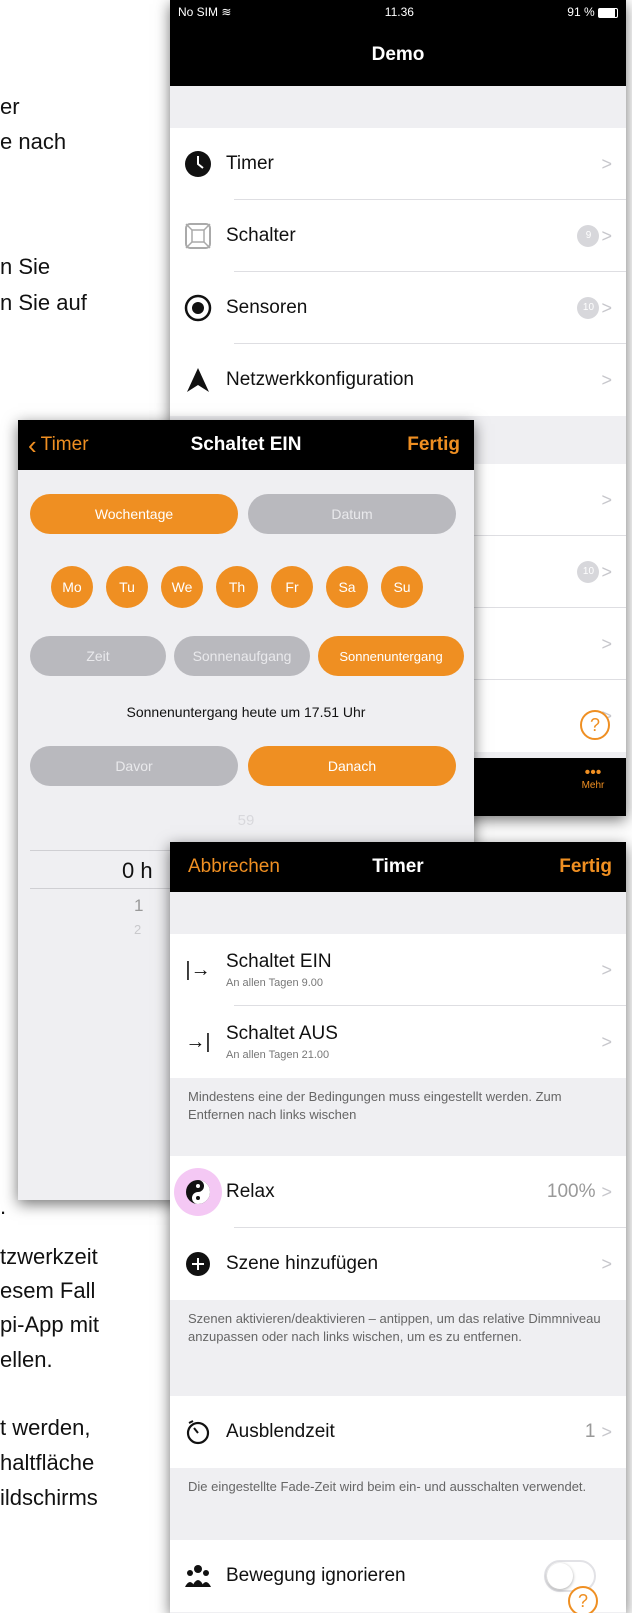 The width and height of the screenshot is (632, 1613). I want to click on list-item-label: Sensoren, so click(267, 307).